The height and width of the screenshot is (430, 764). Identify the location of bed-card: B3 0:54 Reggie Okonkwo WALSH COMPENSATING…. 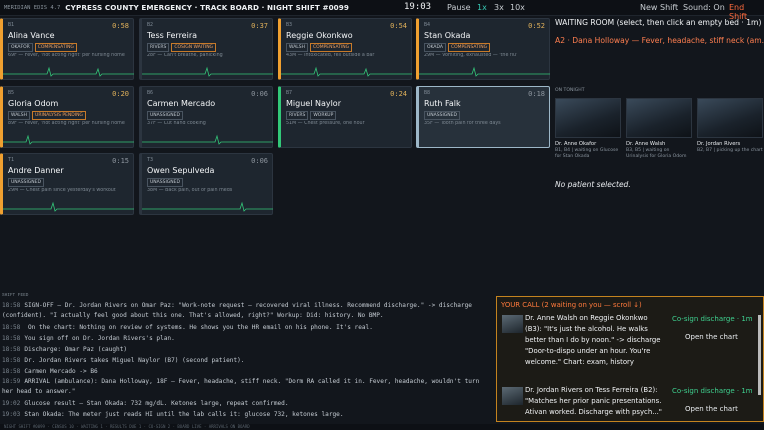
(345, 49).